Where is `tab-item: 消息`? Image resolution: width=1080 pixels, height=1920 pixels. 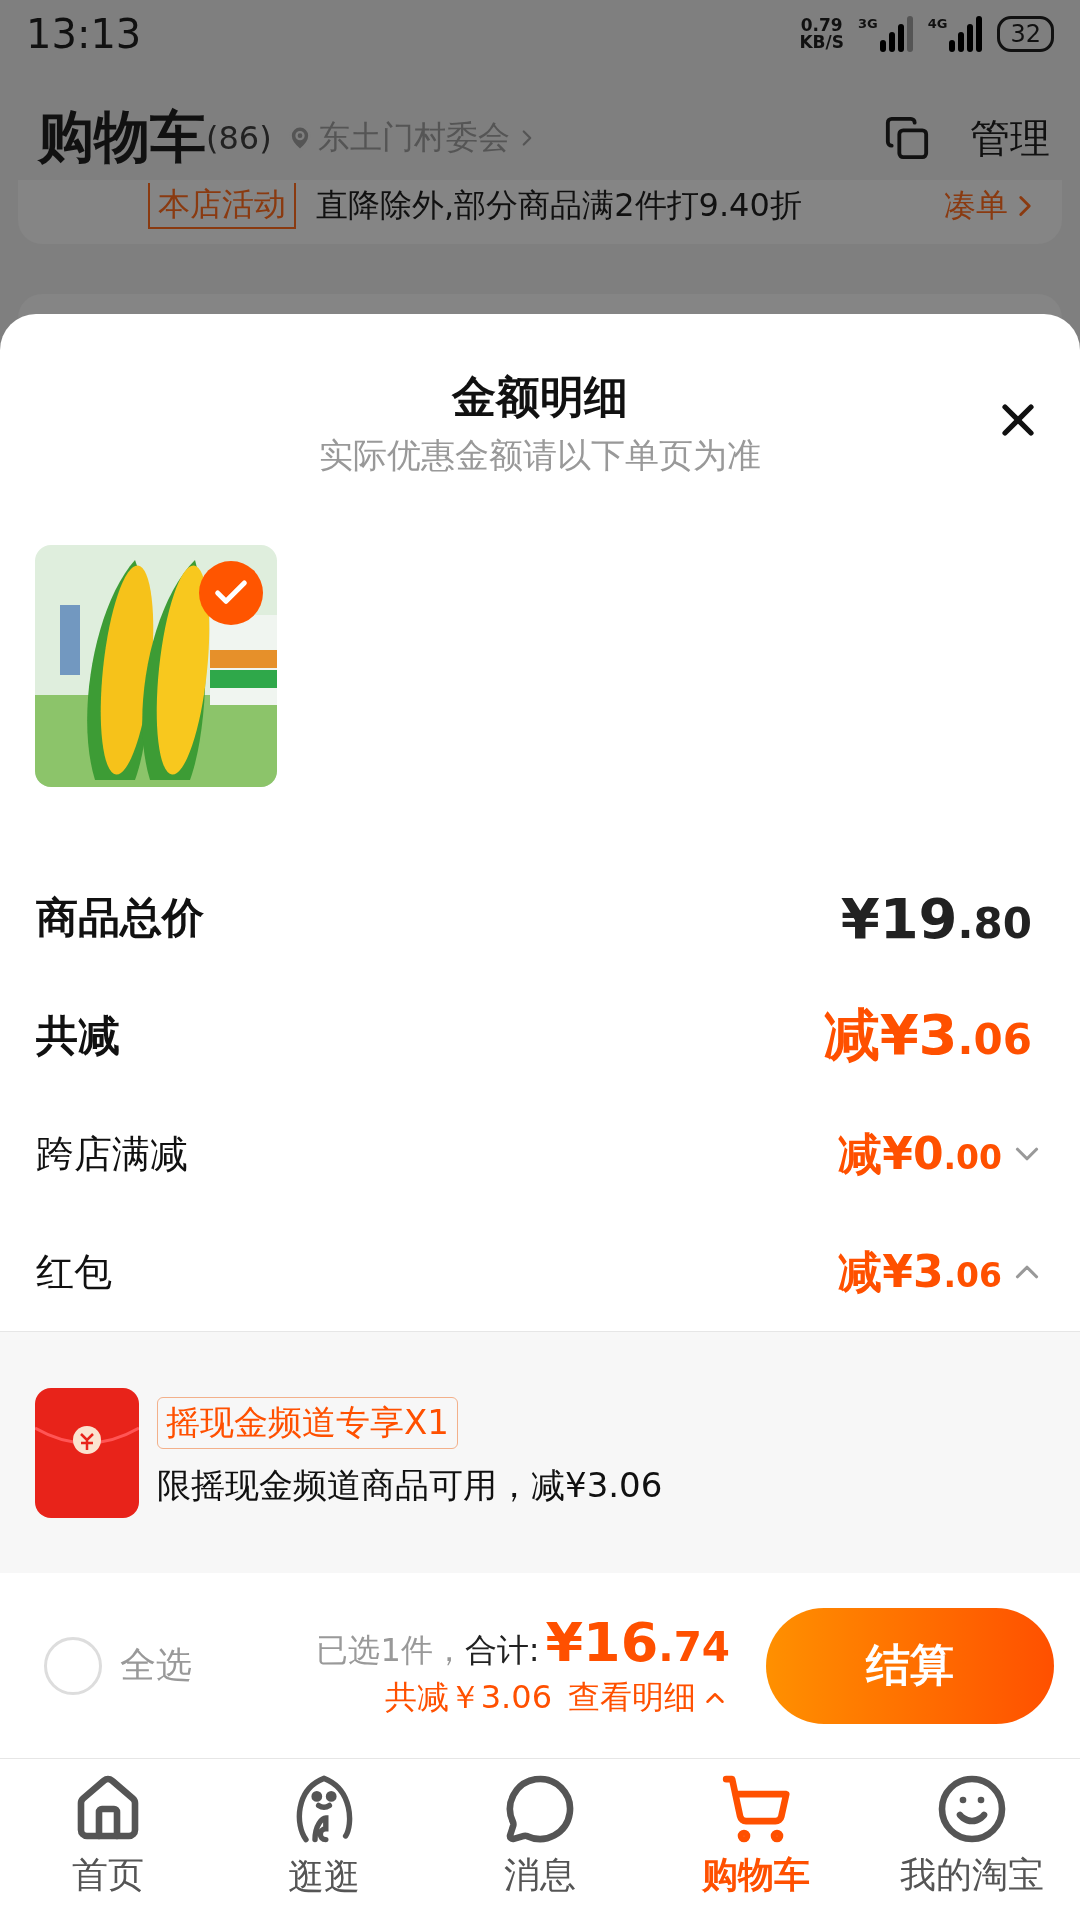
tab-item: 消息 is located at coordinates (540, 1839).